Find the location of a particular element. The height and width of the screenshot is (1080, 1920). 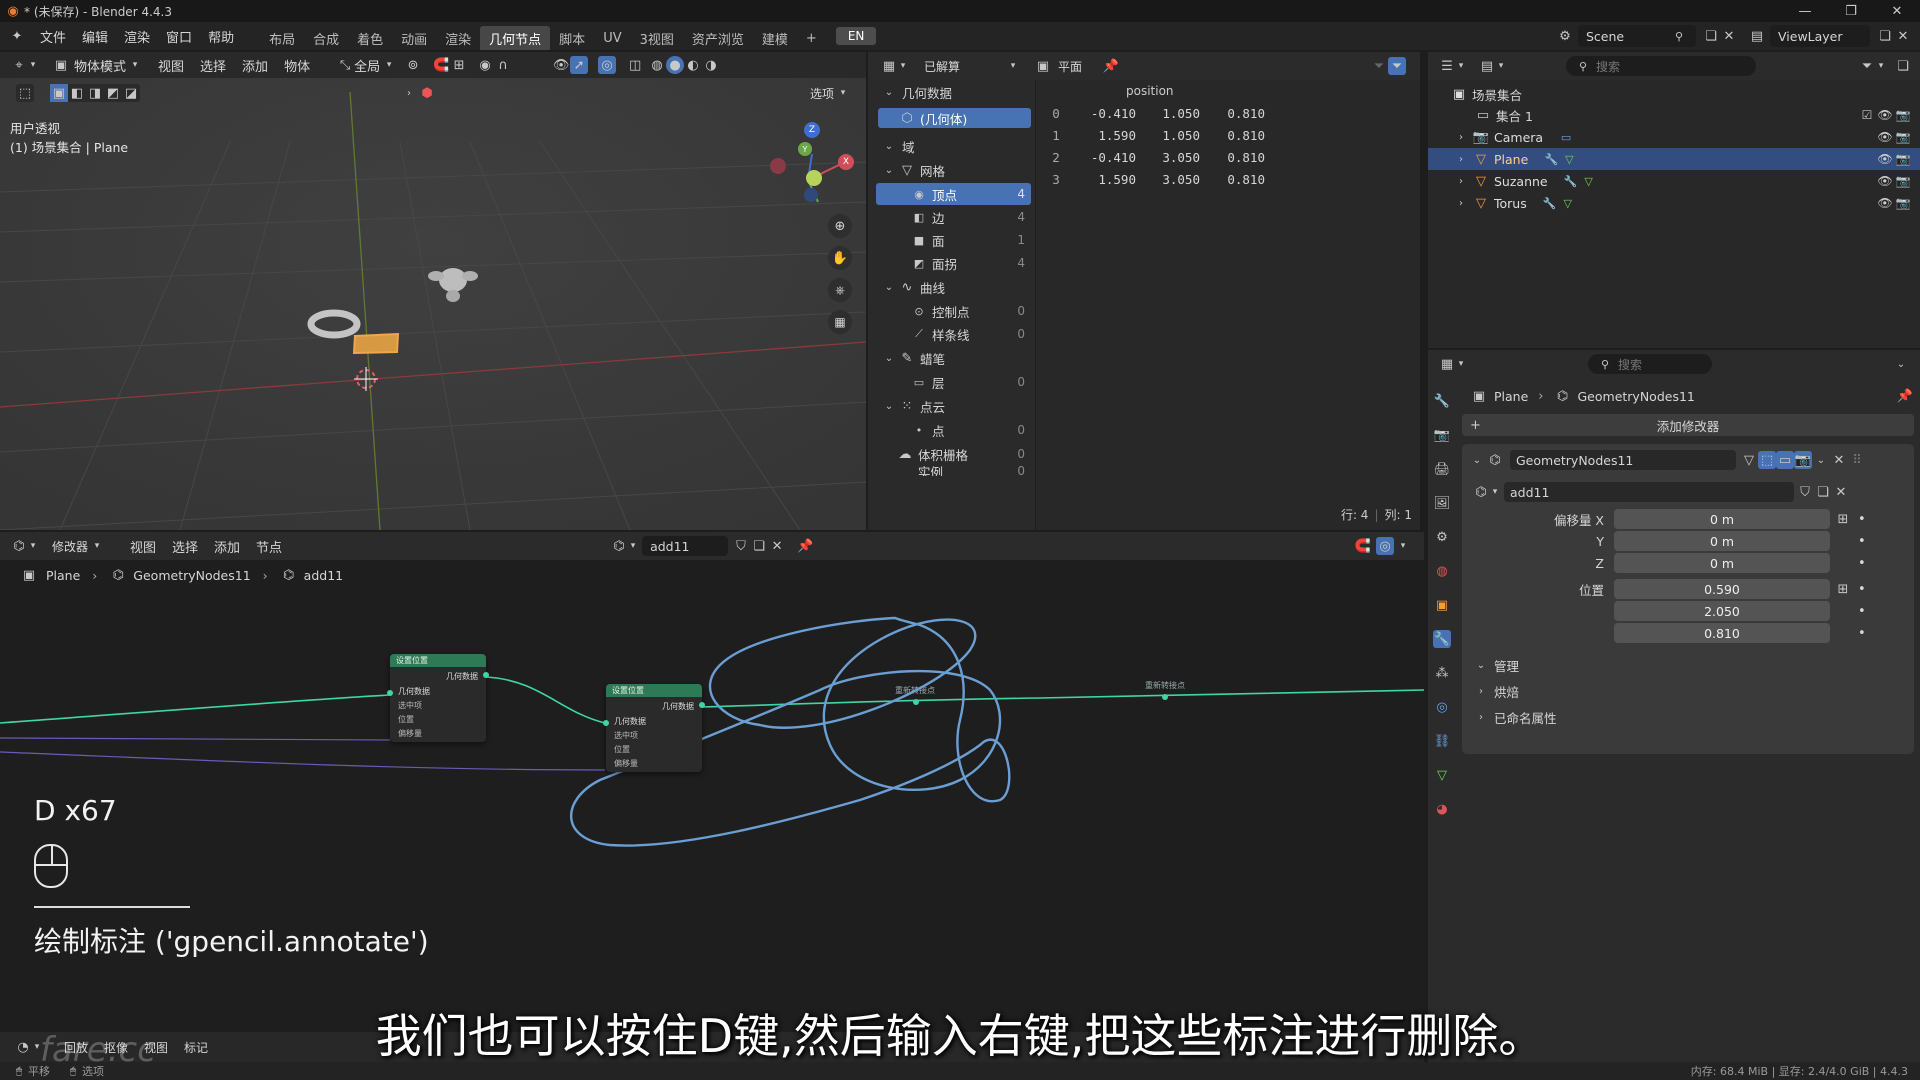

material-shading-icon: ◐ is located at coordinates (693, 65).